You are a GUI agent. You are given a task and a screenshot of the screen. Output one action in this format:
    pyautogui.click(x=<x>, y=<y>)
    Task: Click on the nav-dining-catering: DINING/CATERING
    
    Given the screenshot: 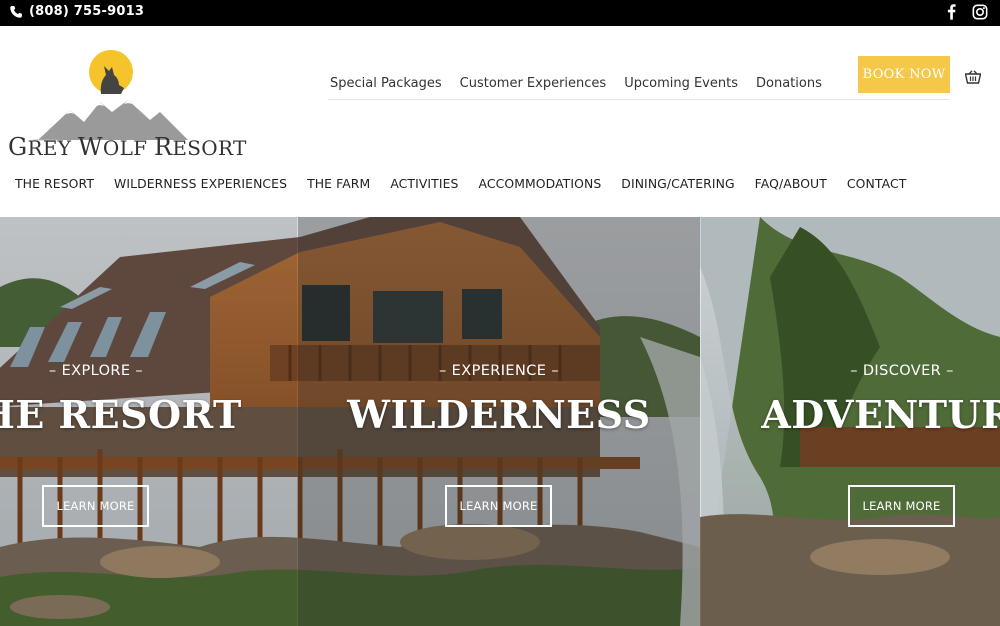 What is the action you would take?
    pyautogui.click(x=677, y=183)
    